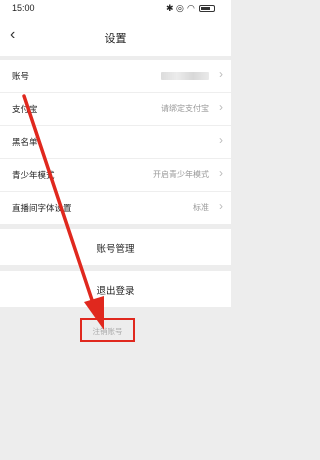  Describe the element at coordinates (25, 109) in the screenshot. I see `row-label: 支付宝` at that location.